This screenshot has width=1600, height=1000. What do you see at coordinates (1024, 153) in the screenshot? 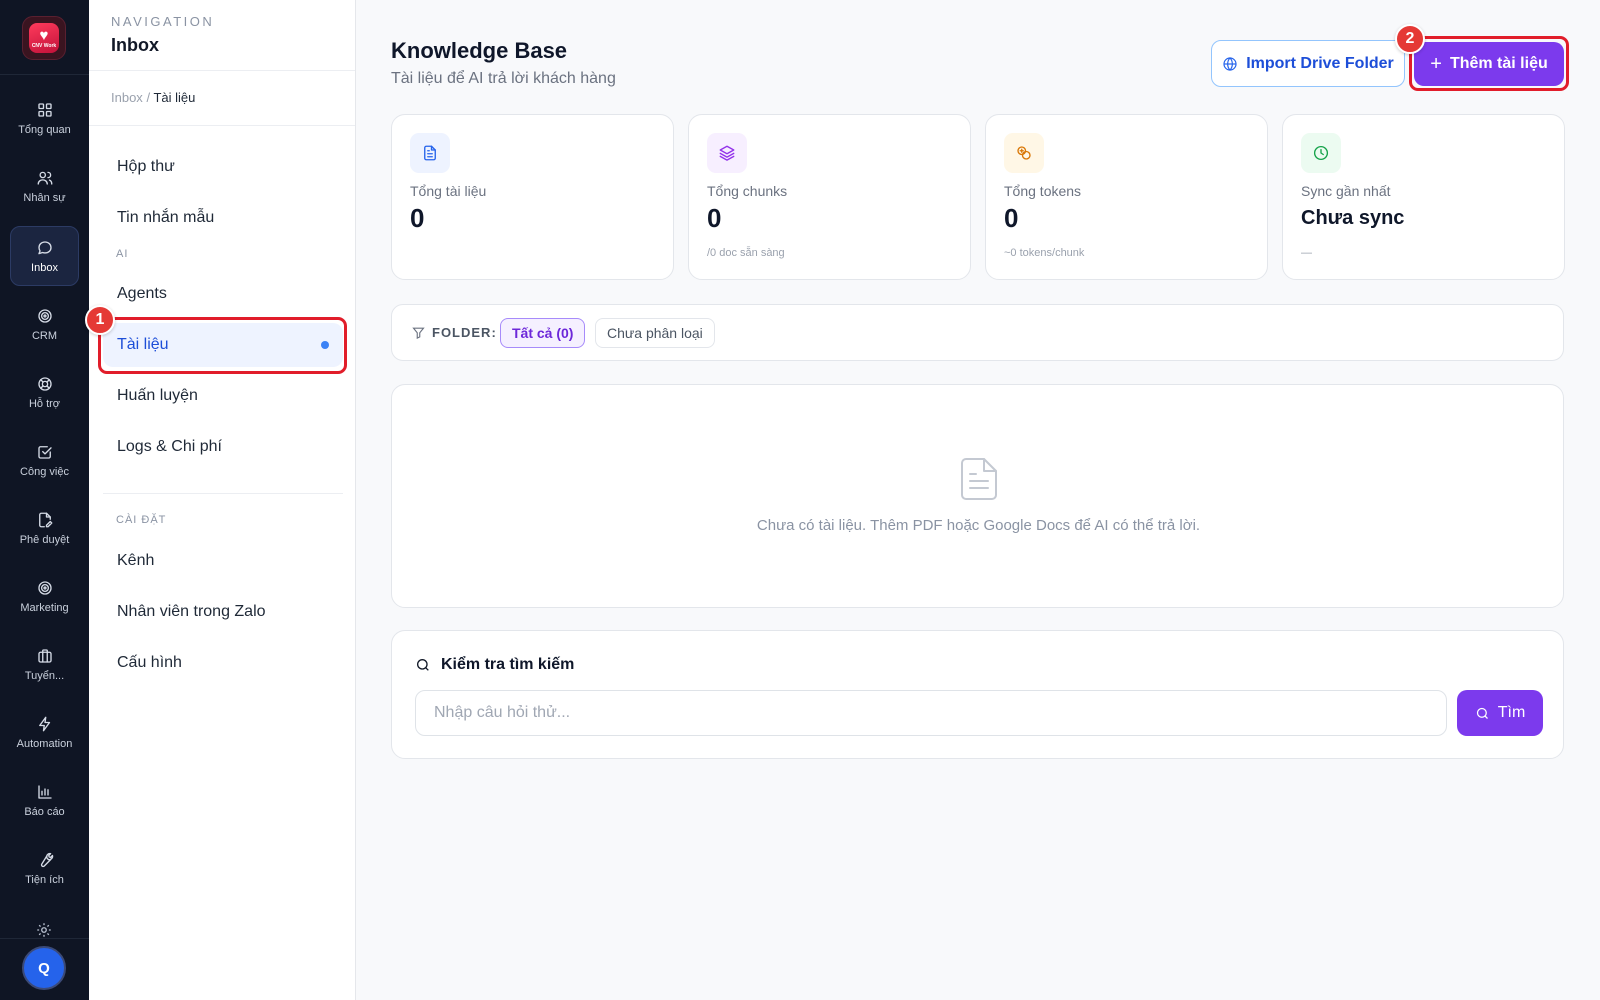
I see `coins-icon` at bounding box center [1024, 153].